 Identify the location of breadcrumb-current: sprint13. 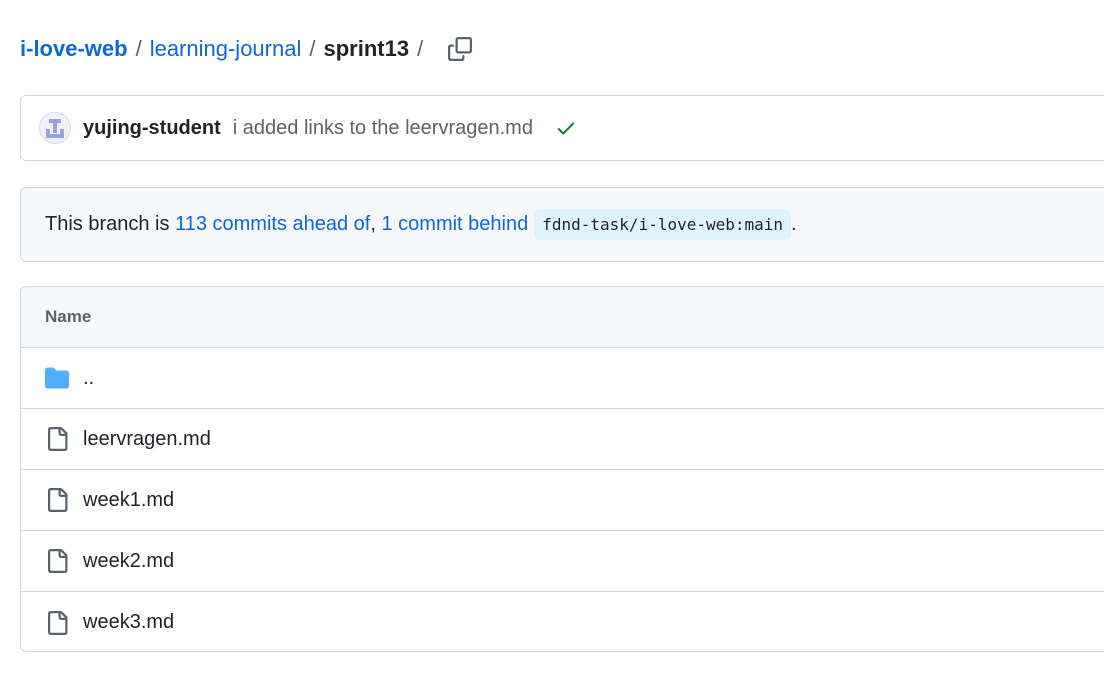
(366, 48).